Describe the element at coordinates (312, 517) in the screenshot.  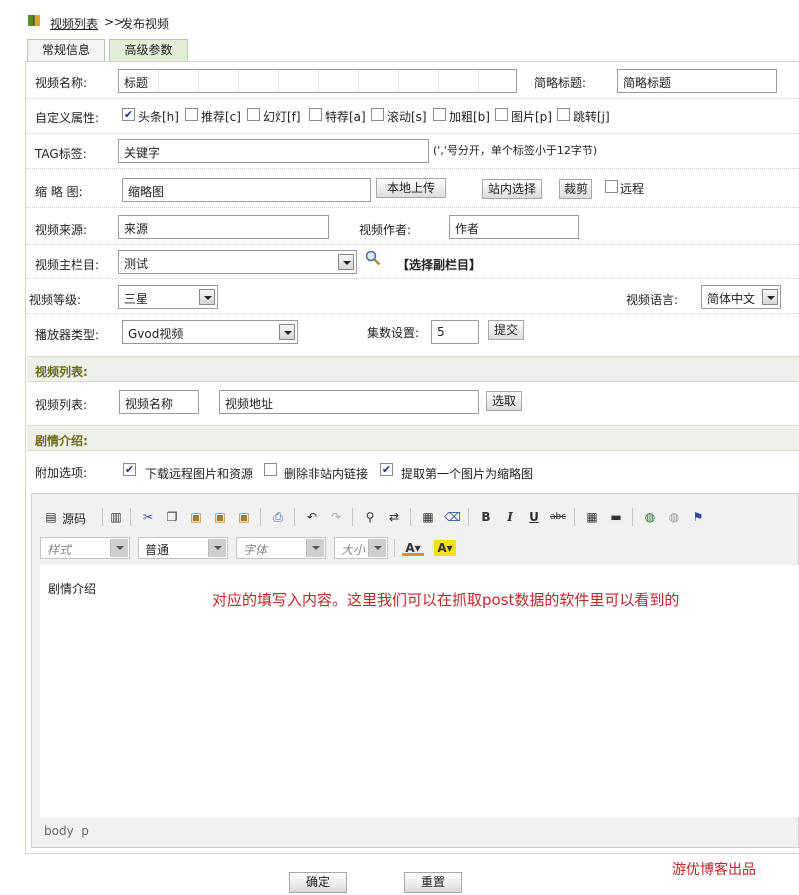
I see `undo-icon: ↶` at that location.